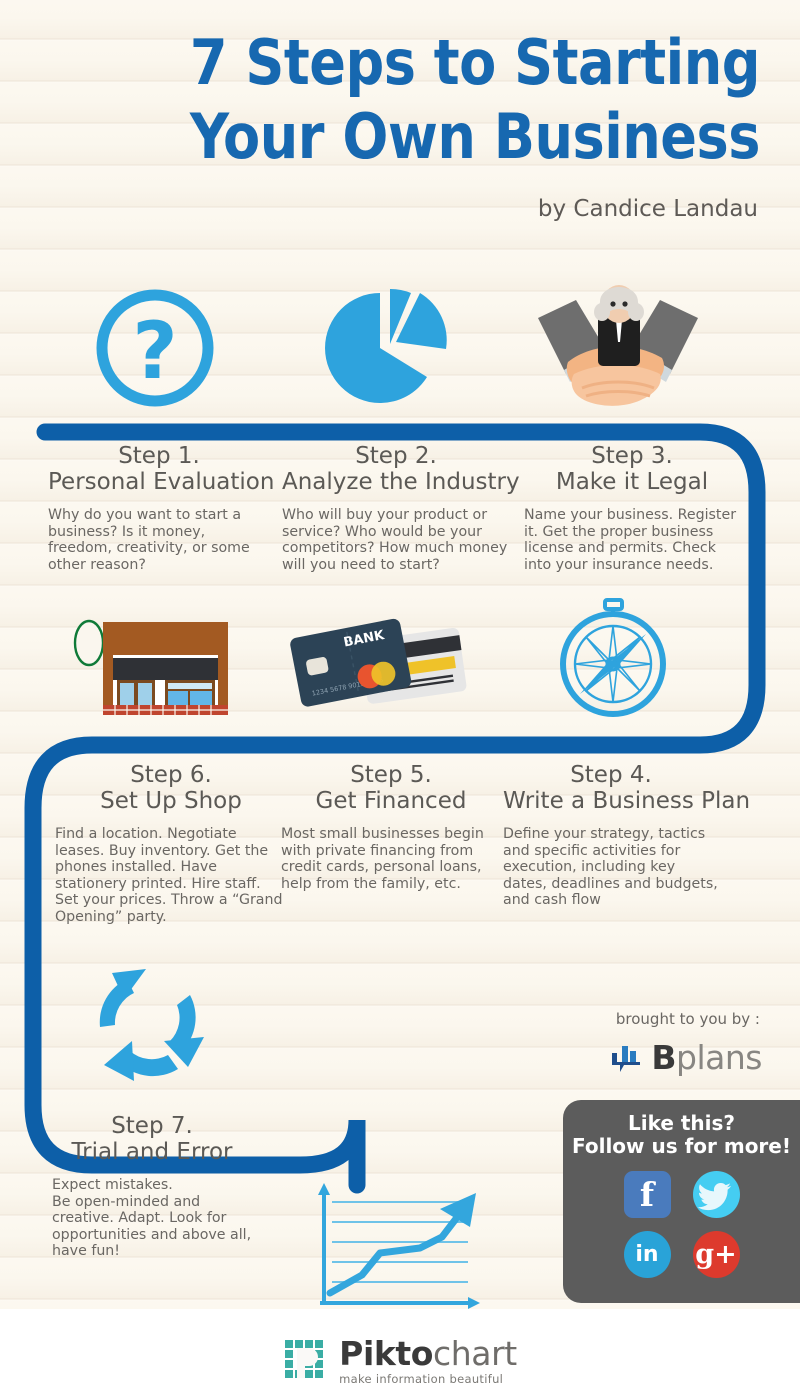 The width and height of the screenshot is (800, 1397). I want to click on social-prompt: Like this? Follow us for more!, so click(681, 1129).